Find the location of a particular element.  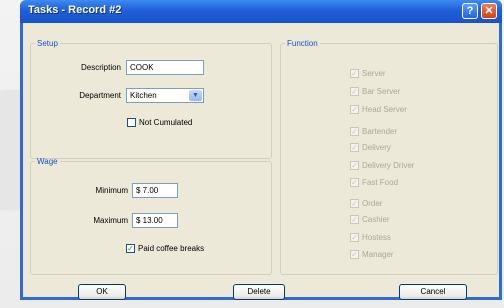

function-item: ✓ Fast Food is located at coordinates (374, 182).